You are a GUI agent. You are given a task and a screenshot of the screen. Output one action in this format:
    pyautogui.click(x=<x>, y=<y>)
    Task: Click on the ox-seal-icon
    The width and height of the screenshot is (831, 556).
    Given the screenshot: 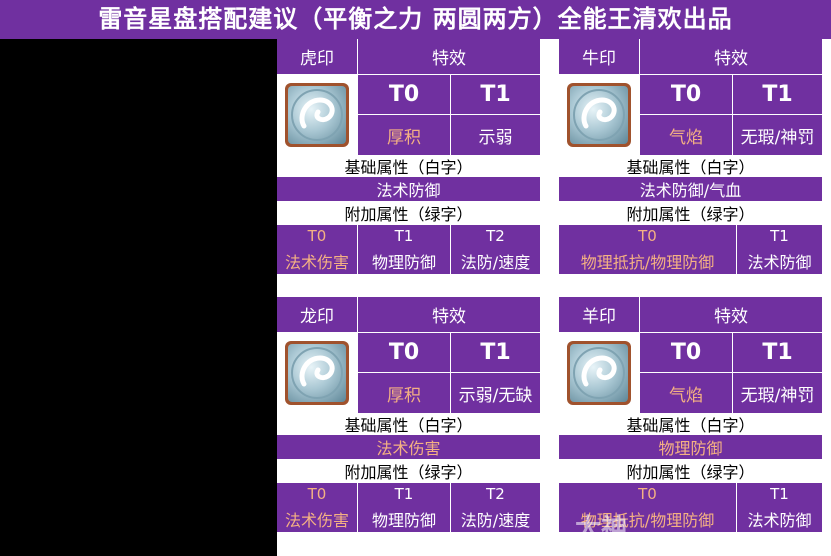 What is the action you would take?
    pyautogui.click(x=599, y=115)
    